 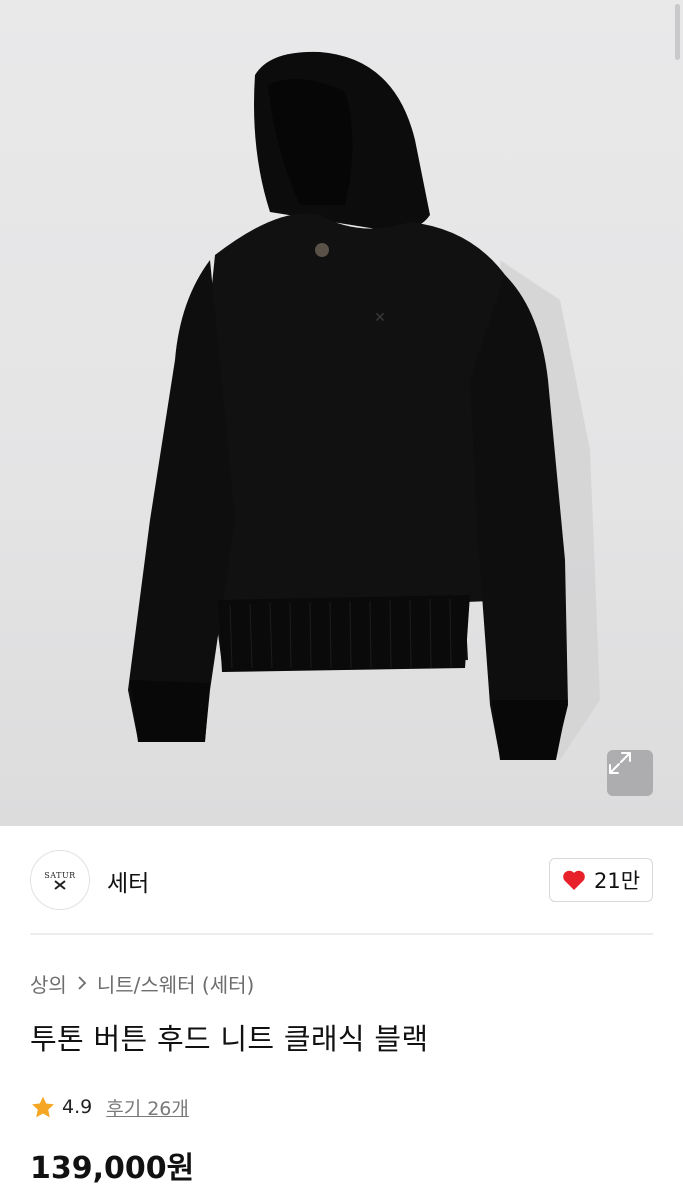 I want to click on breadcrumb: 상의 니트/스웨터 (세터), so click(x=142, y=983).